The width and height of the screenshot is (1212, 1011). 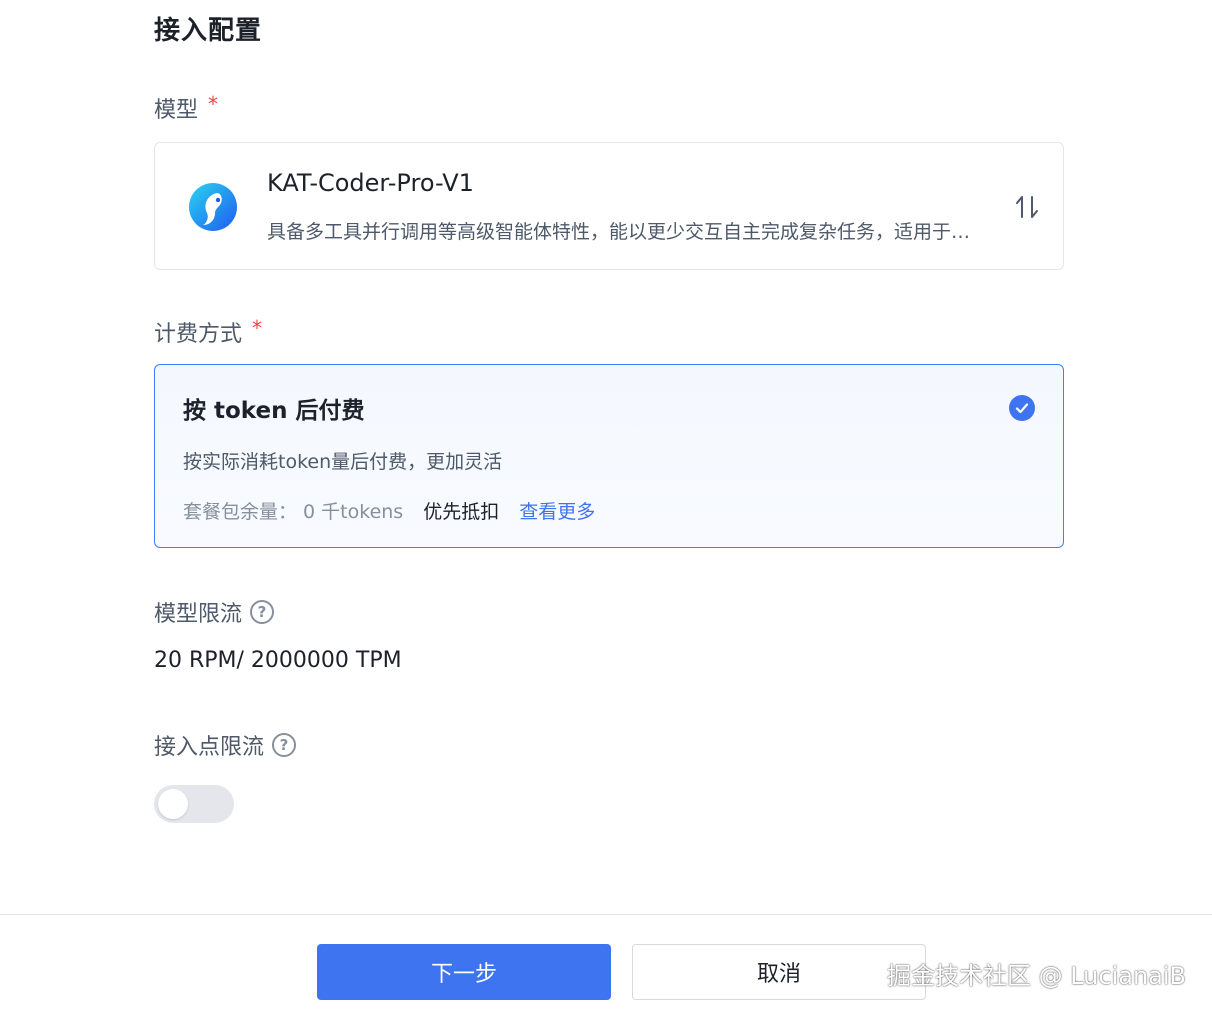 What do you see at coordinates (370, 183) in the screenshot?
I see `model-name: KAT-Coder-Pro-V1` at bounding box center [370, 183].